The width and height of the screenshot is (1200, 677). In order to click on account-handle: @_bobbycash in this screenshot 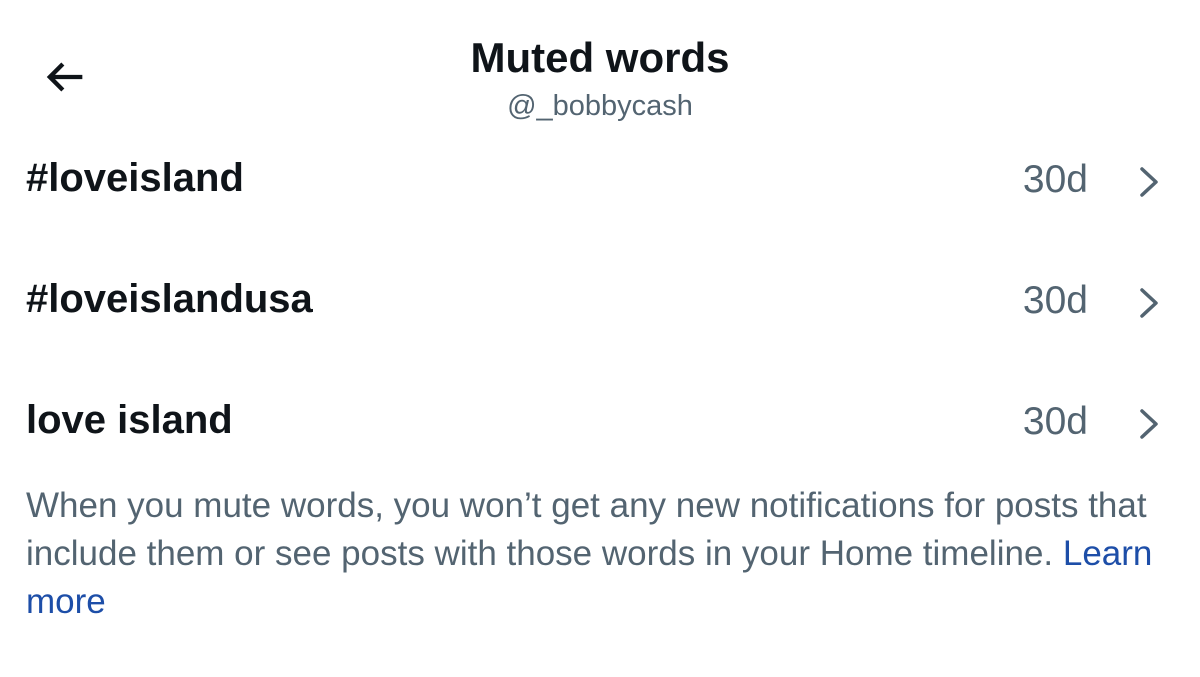, I will do `click(600, 106)`.